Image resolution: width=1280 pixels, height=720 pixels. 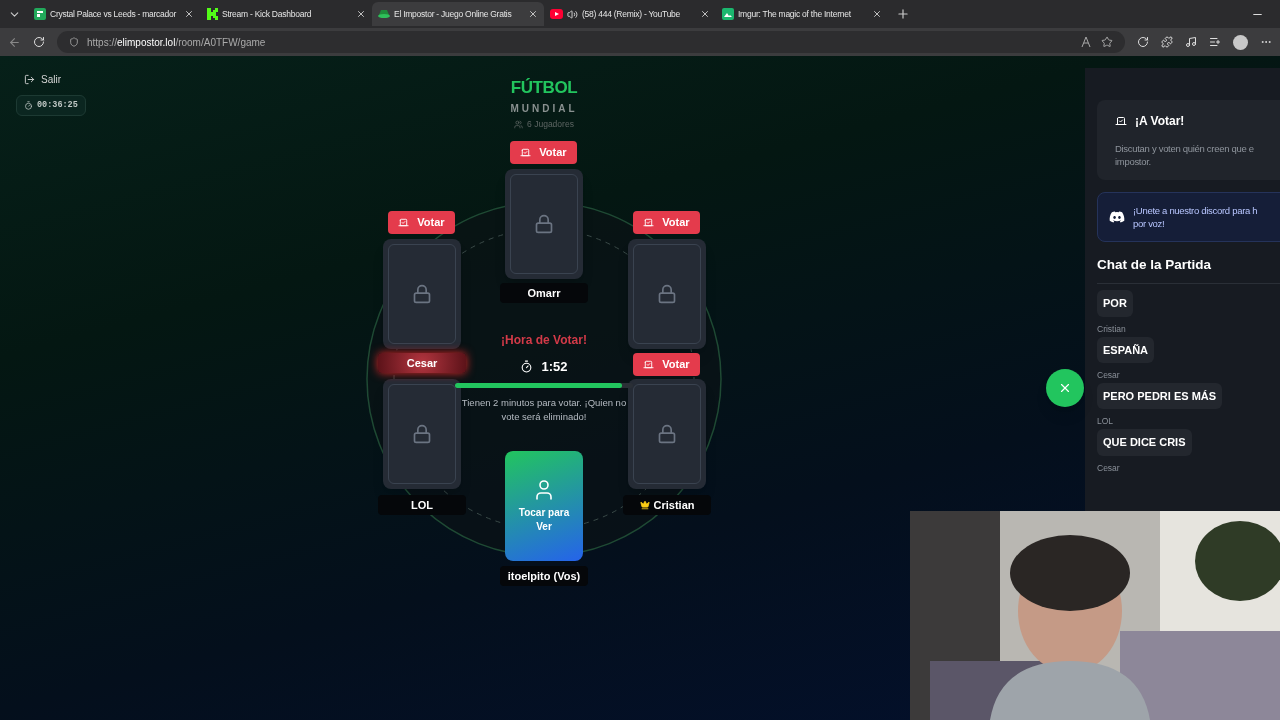 What do you see at coordinates (1107, 42) in the screenshot?
I see `favorite-icon` at bounding box center [1107, 42].